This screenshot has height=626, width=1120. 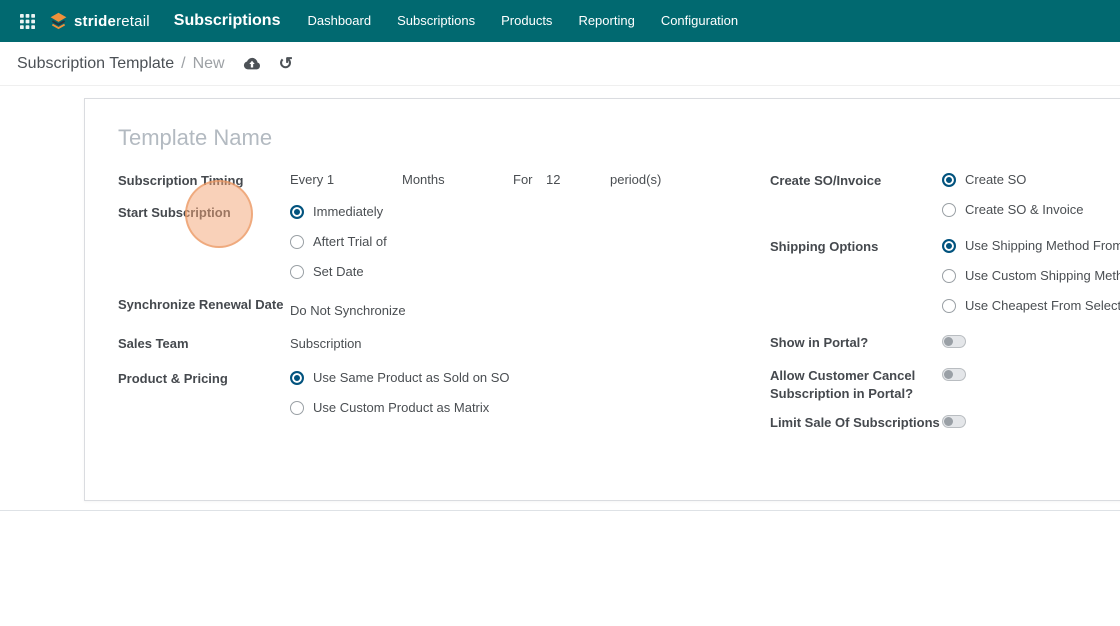 I want to click on radio-after-trial: Aftert Trial of, so click(x=338, y=242).